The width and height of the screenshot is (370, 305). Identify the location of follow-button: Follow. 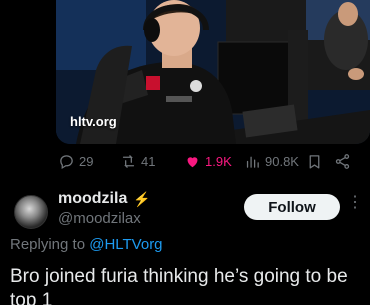
(292, 207).